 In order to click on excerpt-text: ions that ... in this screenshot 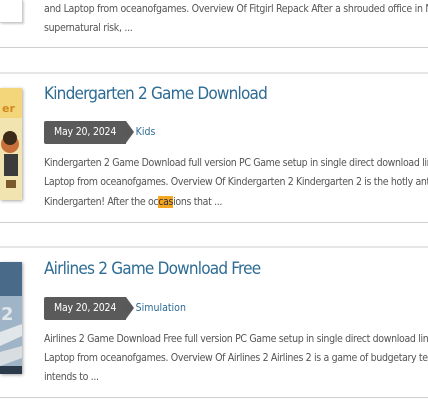, I will do `click(198, 202)`.